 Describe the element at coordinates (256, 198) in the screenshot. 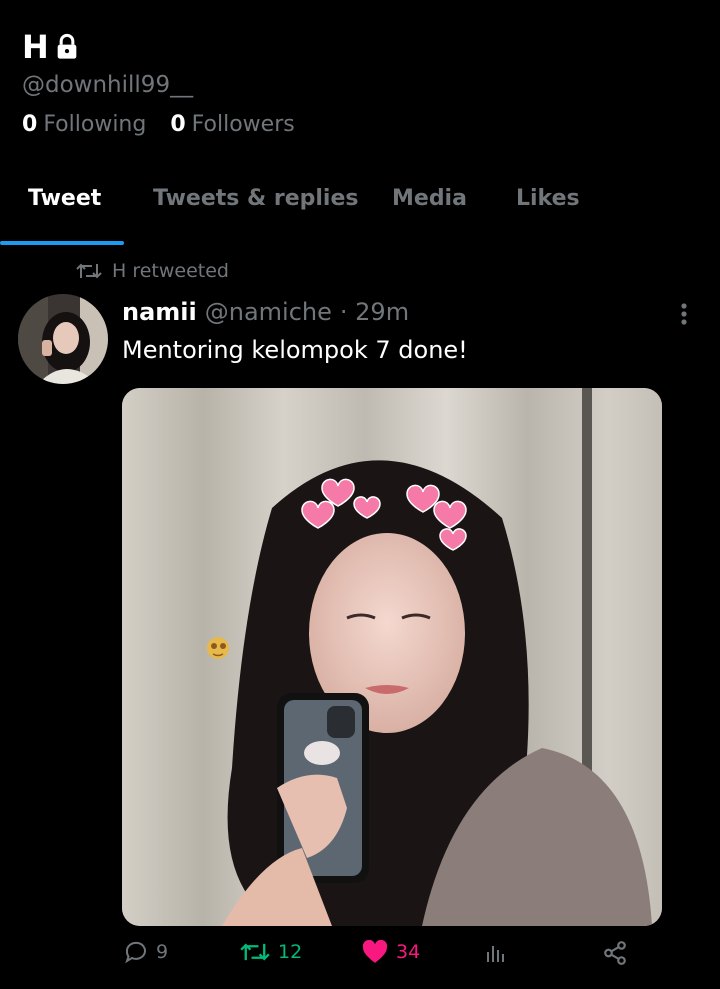

I see `tab-tweets-replies: Tweets & replies` at that location.